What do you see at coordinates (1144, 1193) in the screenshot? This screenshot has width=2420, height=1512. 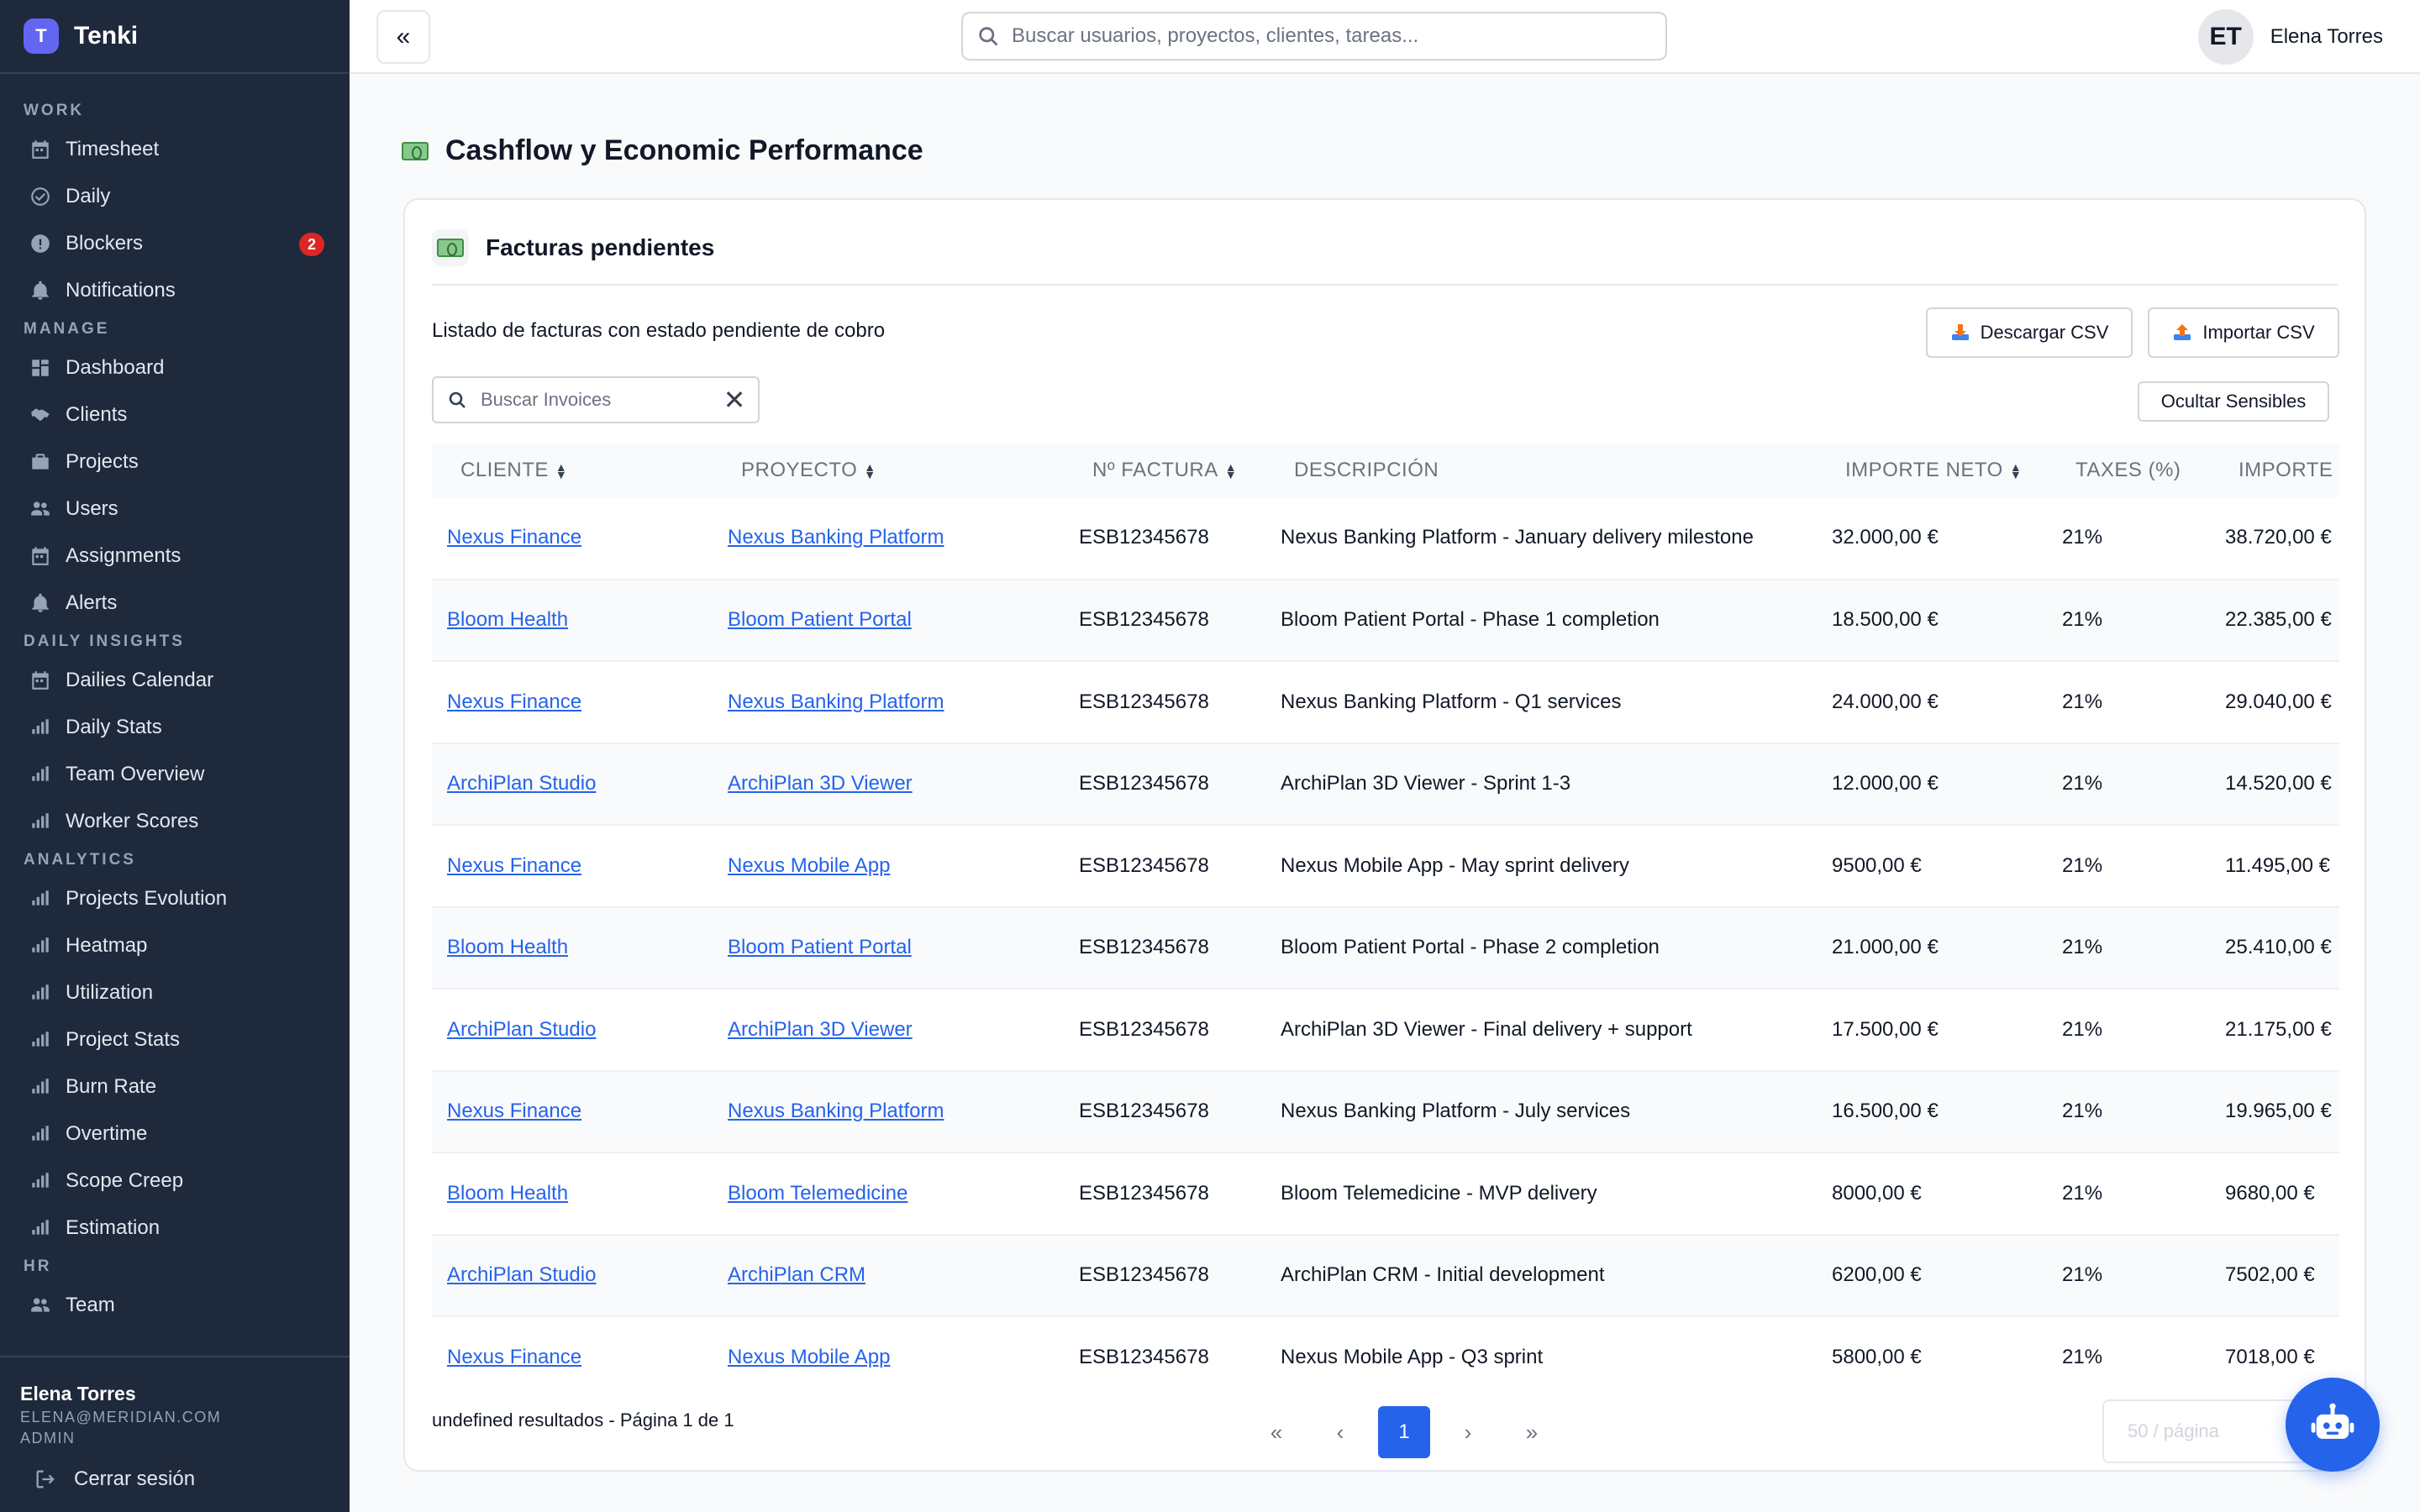 I see `cell-invoice-number: ESB12345678` at bounding box center [1144, 1193].